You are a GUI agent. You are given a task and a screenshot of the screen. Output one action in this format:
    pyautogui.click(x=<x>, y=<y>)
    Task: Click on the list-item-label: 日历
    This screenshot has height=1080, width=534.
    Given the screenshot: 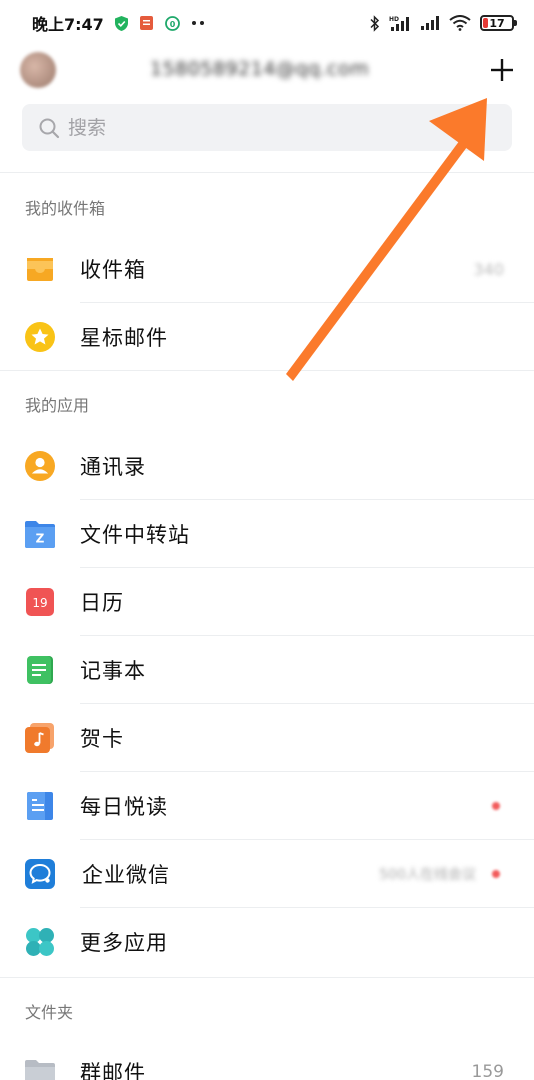 What is the action you would take?
    pyautogui.click(x=102, y=603)
    